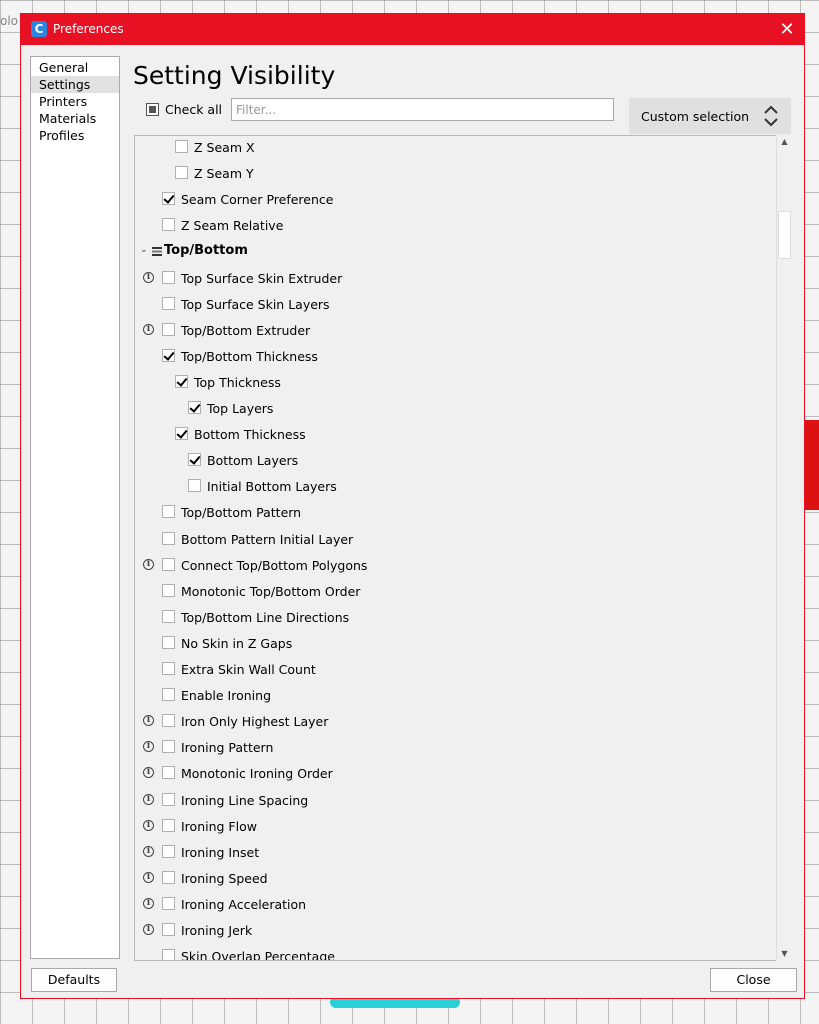  What do you see at coordinates (75, 84) in the screenshot?
I see `sidebar-item-settings: Settings` at bounding box center [75, 84].